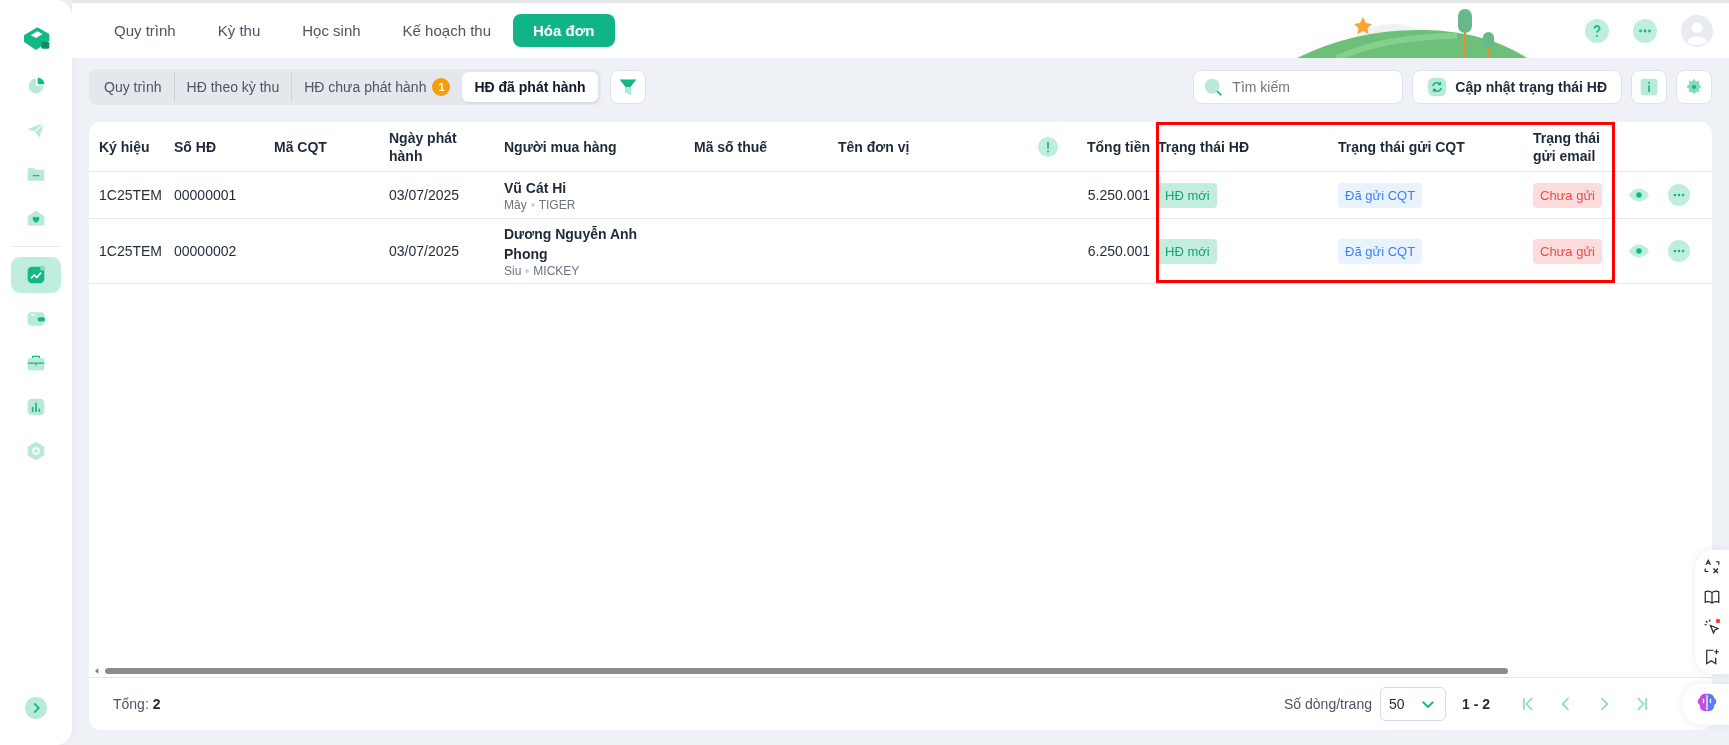 The image size is (1729, 745). I want to click on refresh-icon, so click(1437, 87).